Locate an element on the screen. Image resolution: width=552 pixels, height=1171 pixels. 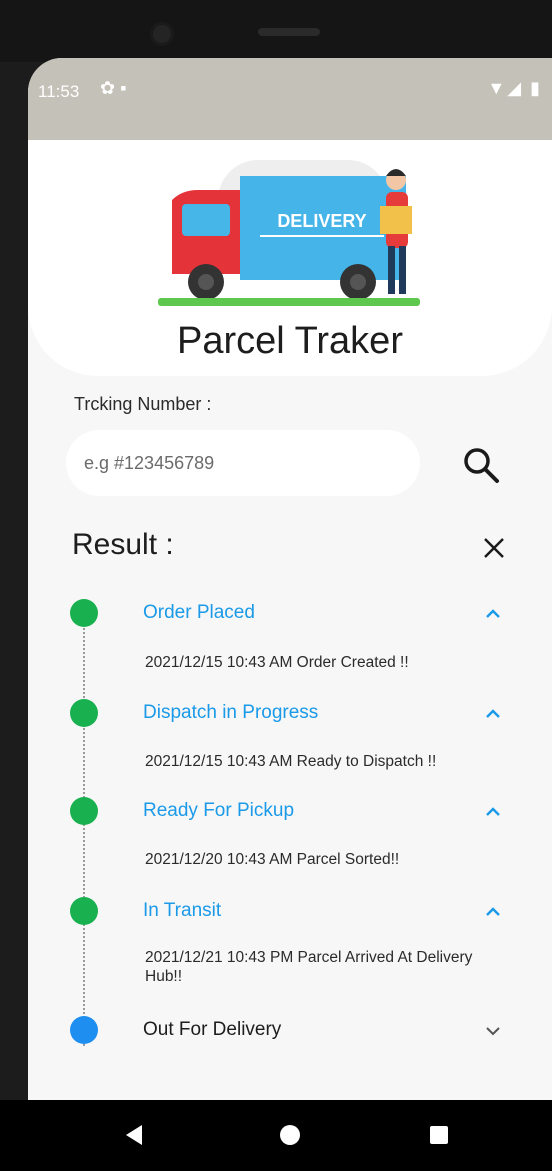
recent-apps-icon is located at coordinates (439, 1135).